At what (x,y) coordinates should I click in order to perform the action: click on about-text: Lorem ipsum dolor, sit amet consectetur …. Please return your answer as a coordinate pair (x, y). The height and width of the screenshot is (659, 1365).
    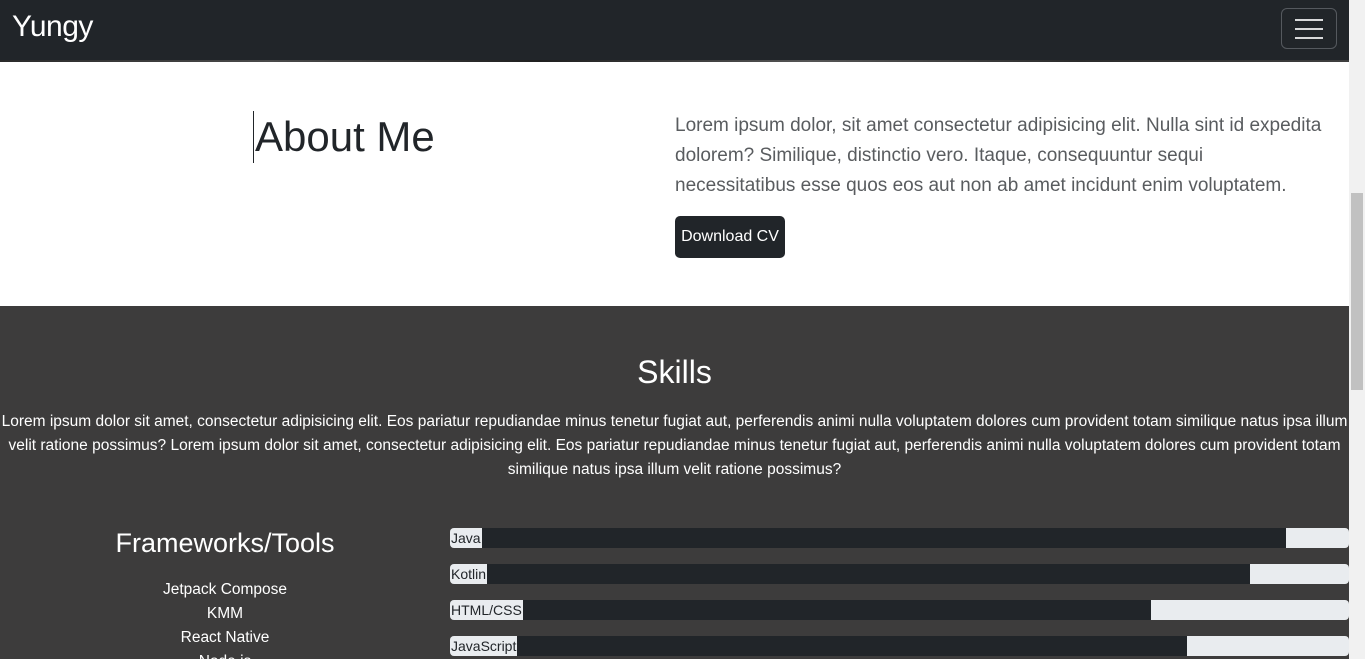
    Looking at the image, I should click on (998, 155).